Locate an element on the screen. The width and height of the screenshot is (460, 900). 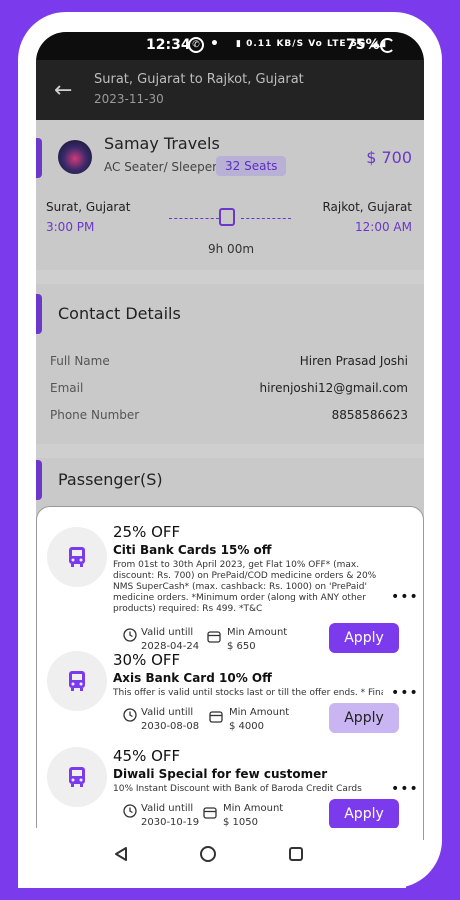
contact-label: Phone Number is located at coordinates (95, 415).